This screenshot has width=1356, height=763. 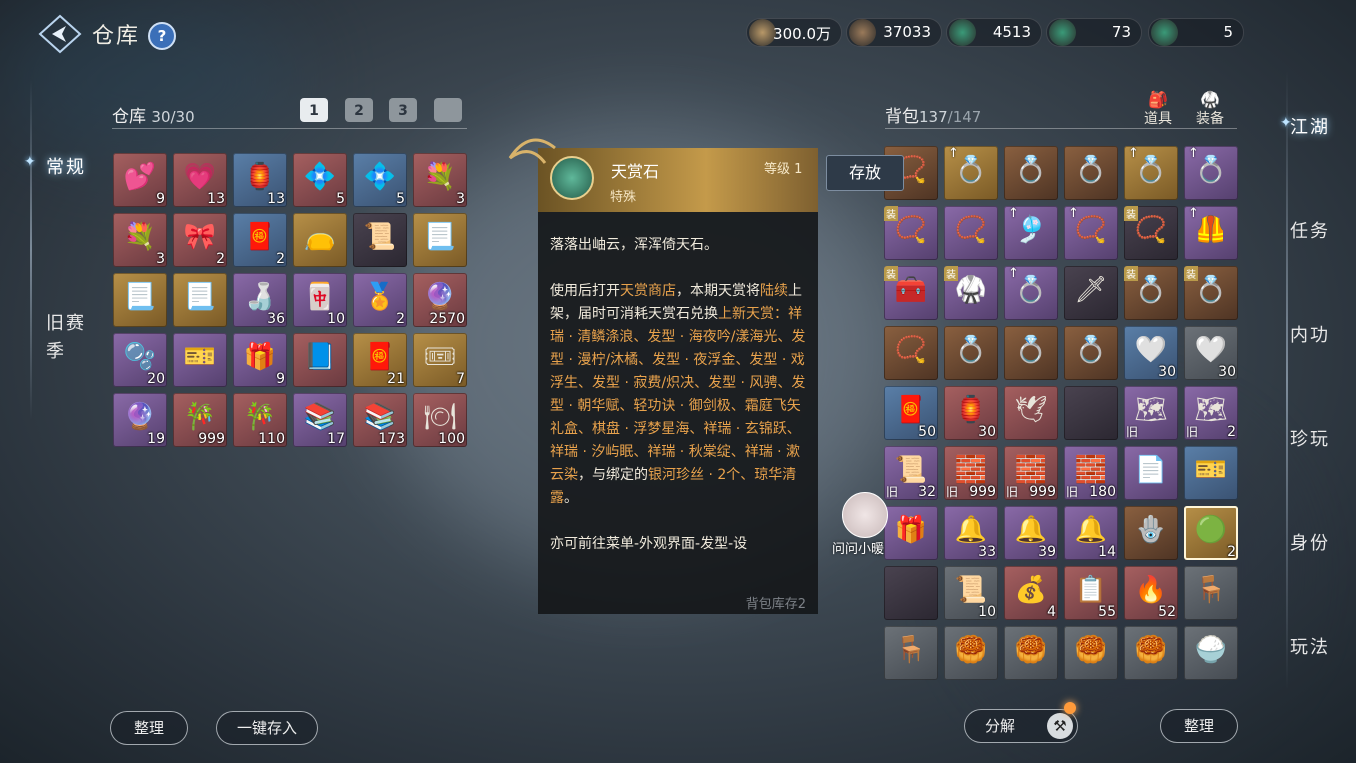 I want to click on item-slot: 🔔 14, so click(x=1091, y=533).